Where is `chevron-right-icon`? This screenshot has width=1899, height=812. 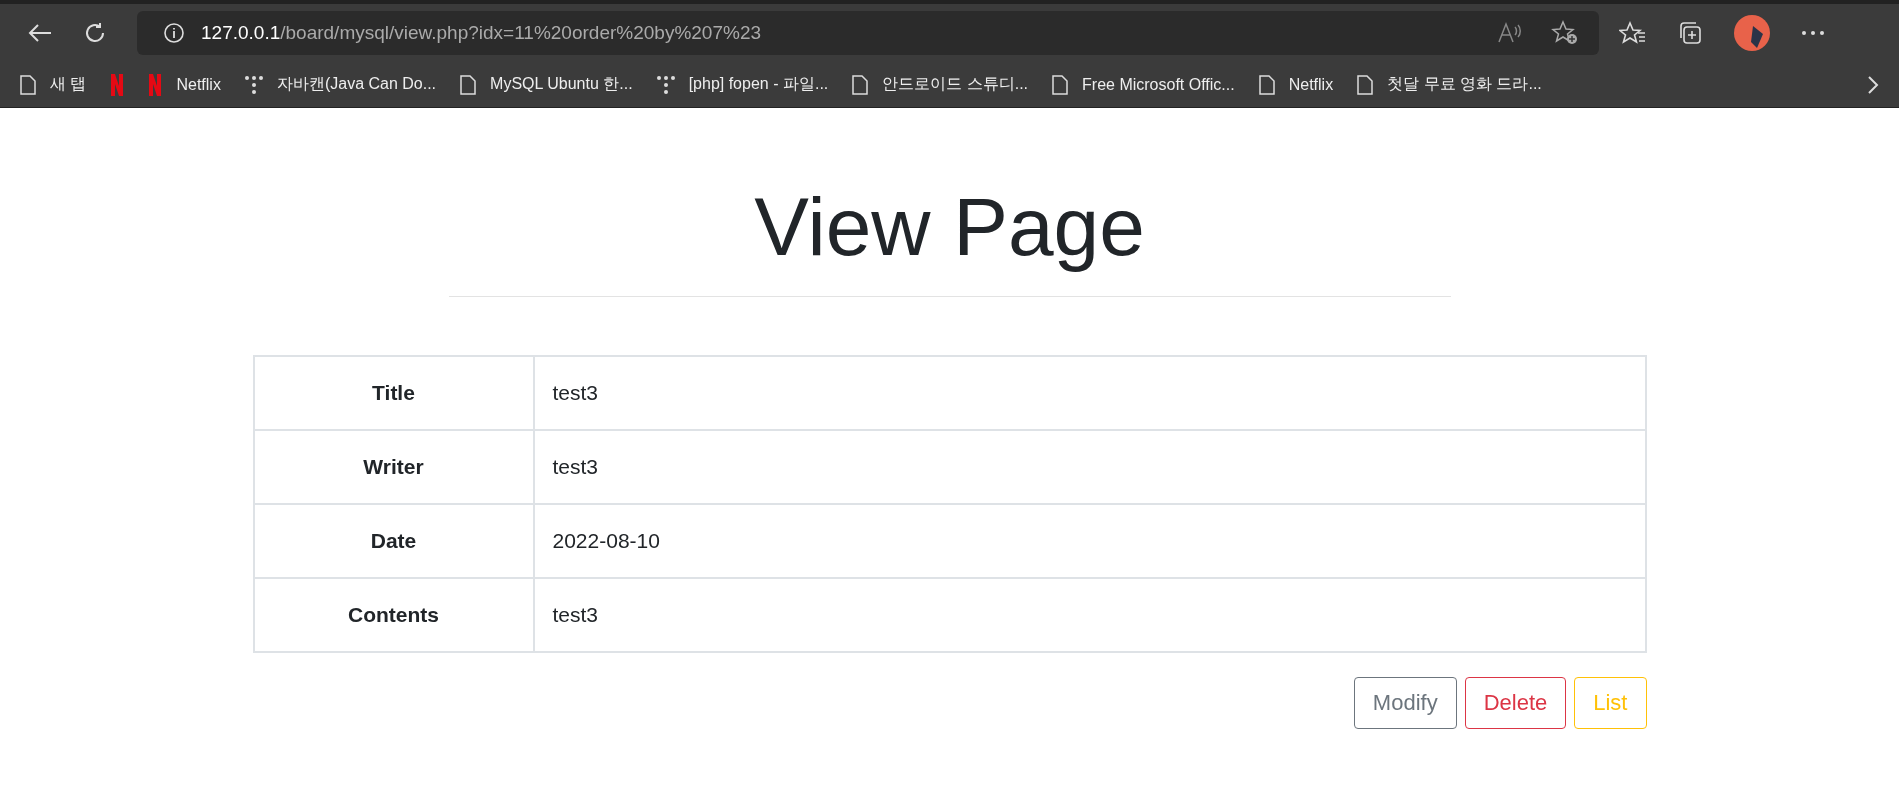 chevron-right-icon is located at coordinates (1873, 84).